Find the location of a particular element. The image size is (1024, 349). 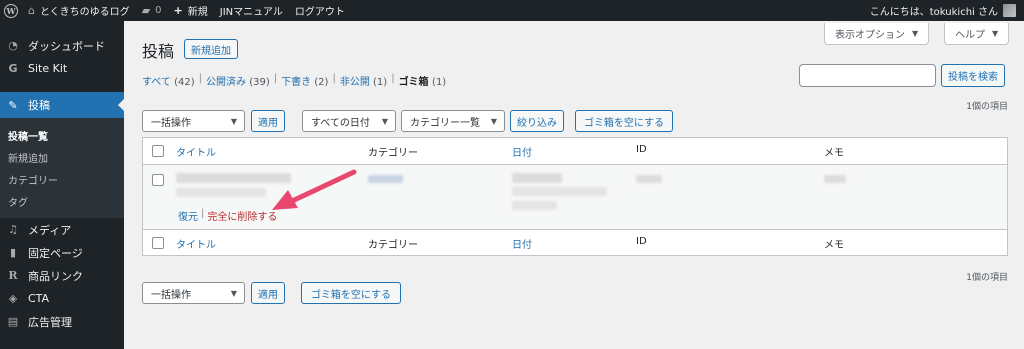

apply-button: 適用 is located at coordinates (268, 121).